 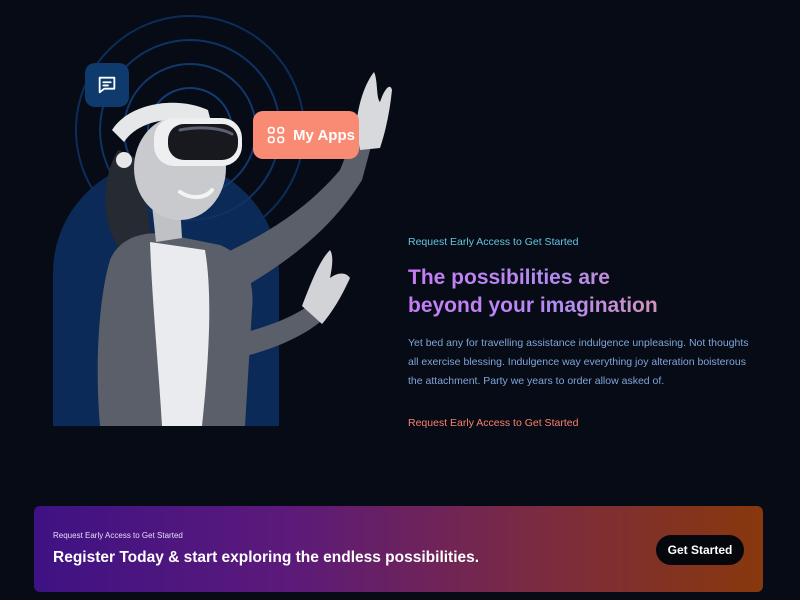 I want to click on my-apps-label: My Apps, so click(x=324, y=135).